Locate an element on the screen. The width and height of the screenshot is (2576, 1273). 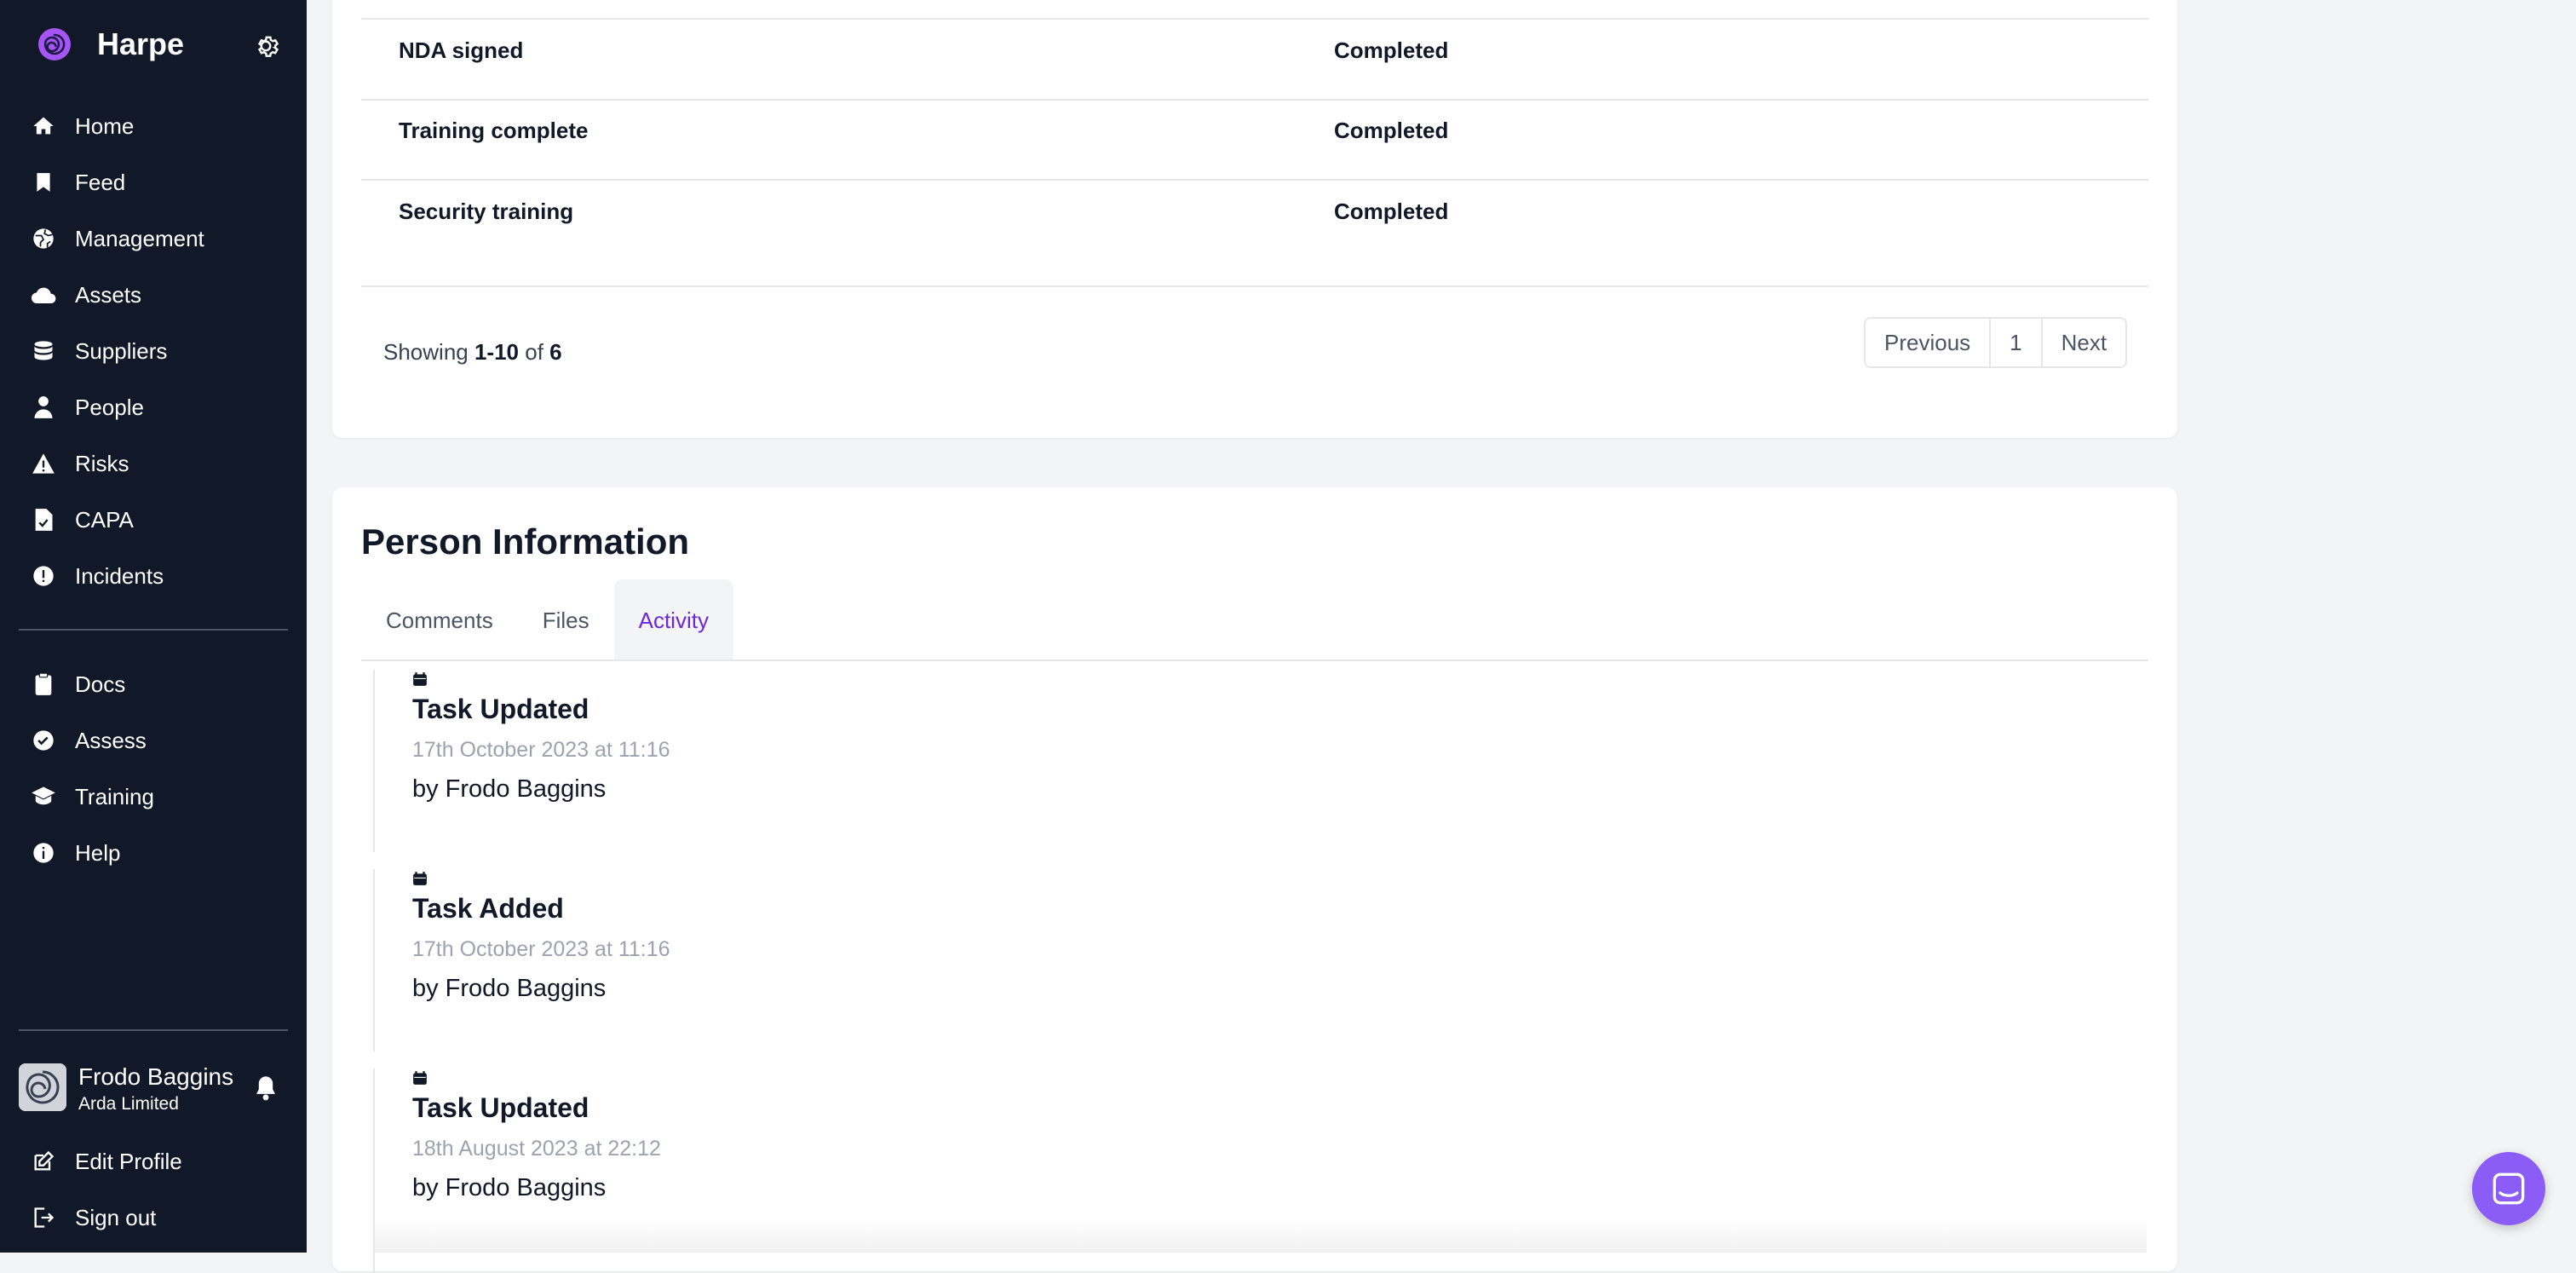
training-name-cell: NDA signed is located at coordinates (462, 50).